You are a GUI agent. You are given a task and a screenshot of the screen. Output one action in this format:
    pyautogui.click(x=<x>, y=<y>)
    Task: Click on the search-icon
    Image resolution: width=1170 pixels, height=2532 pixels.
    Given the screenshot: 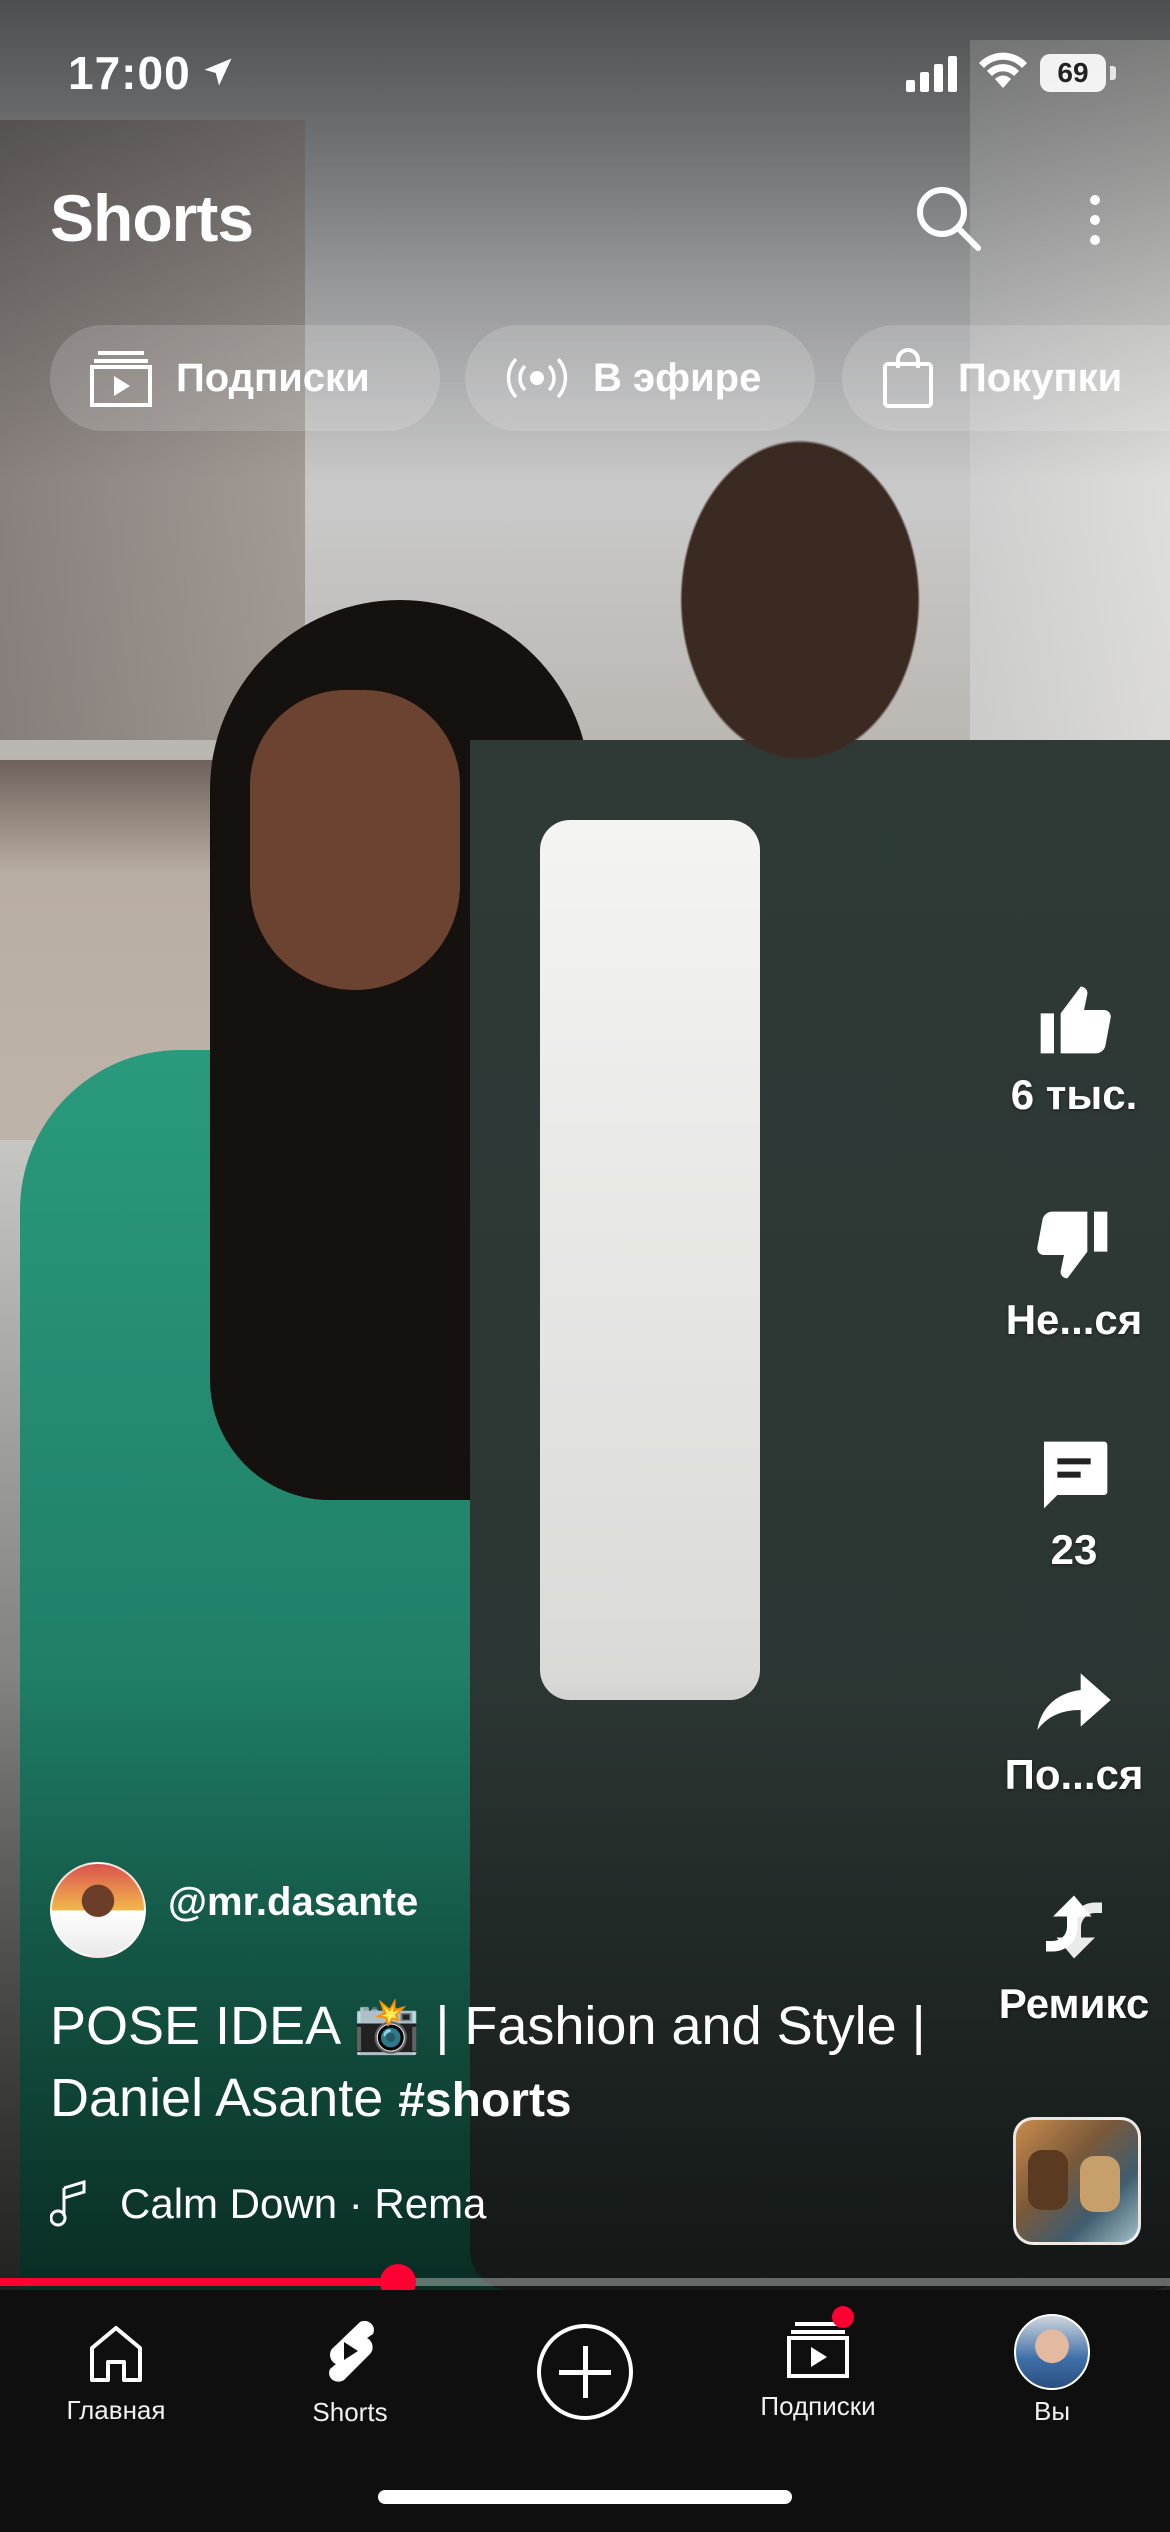 What is the action you would take?
    pyautogui.click(x=948, y=218)
    